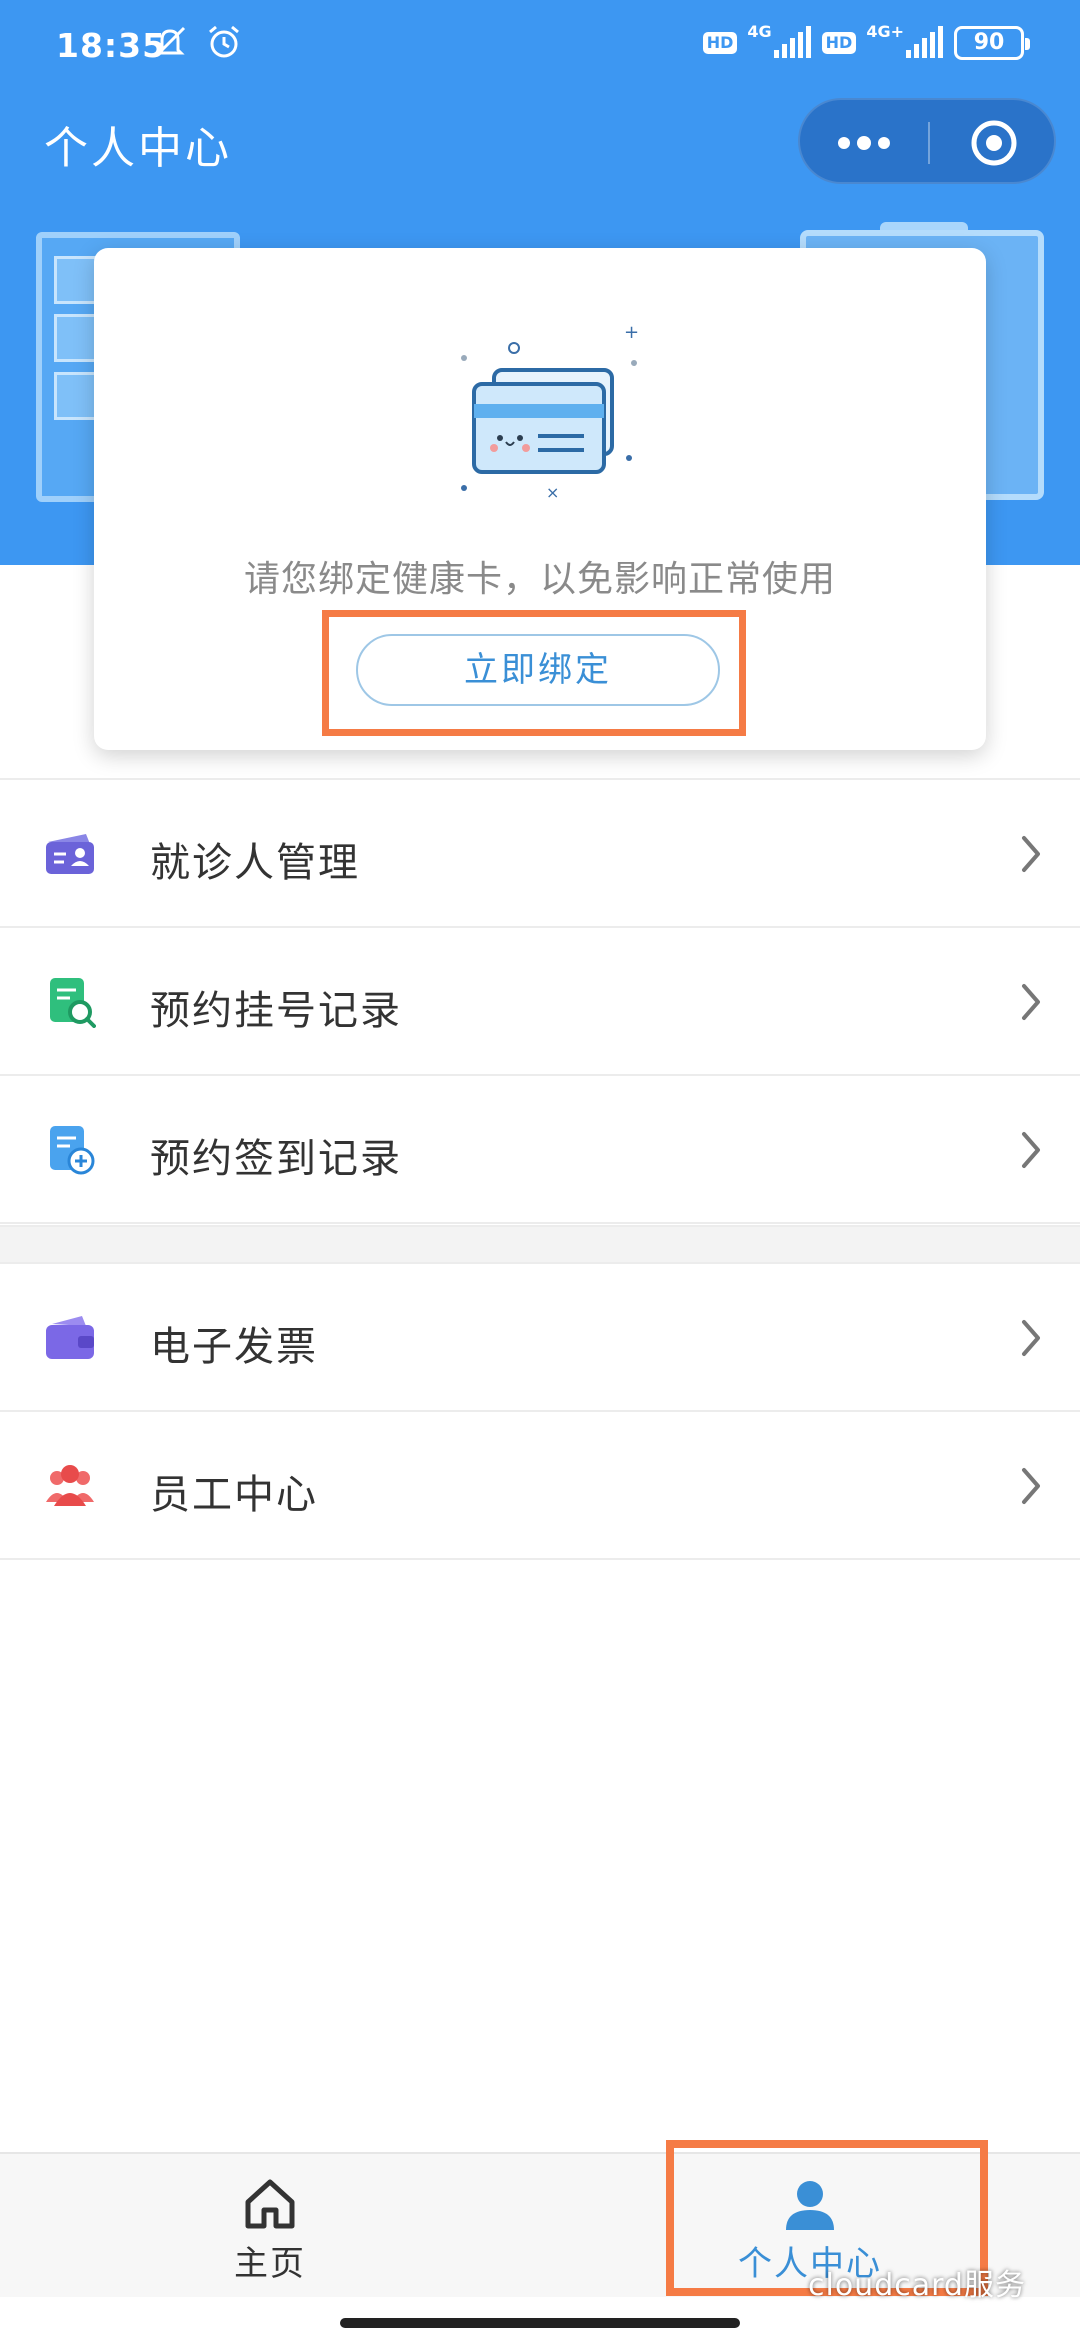 This screenshot has height=2340, width=1080. I want to click on menu-item-label: 预约签到记录, so click(276, 1159).